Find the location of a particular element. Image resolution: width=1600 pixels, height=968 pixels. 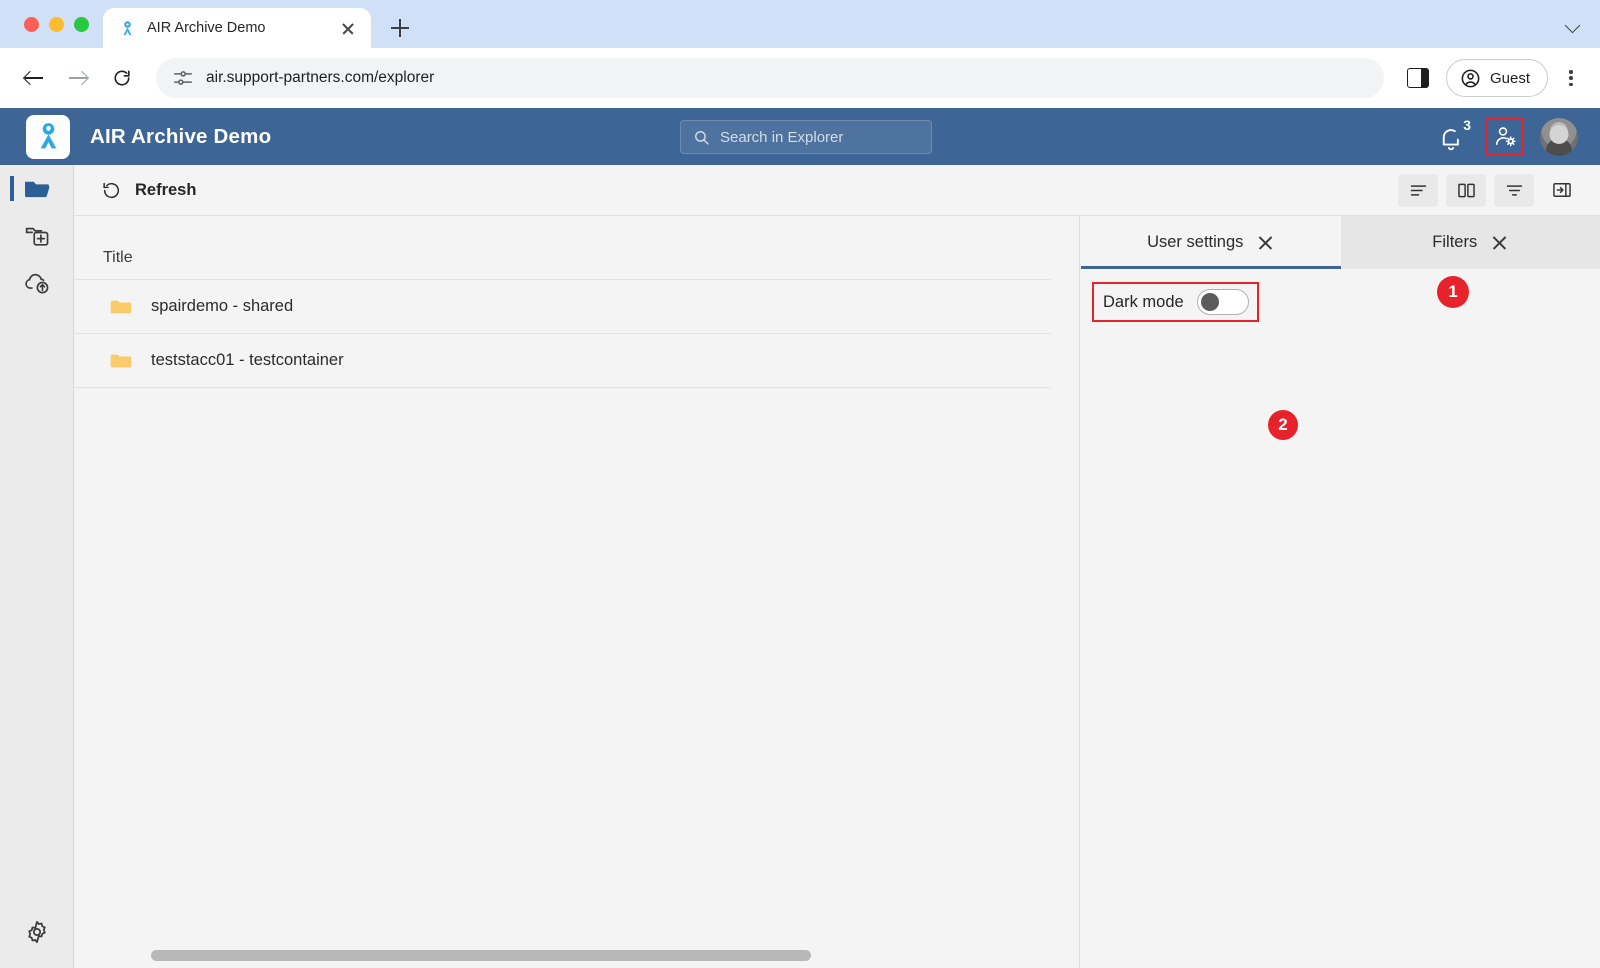

maximize-window-button is located at coordinates (81, 24).